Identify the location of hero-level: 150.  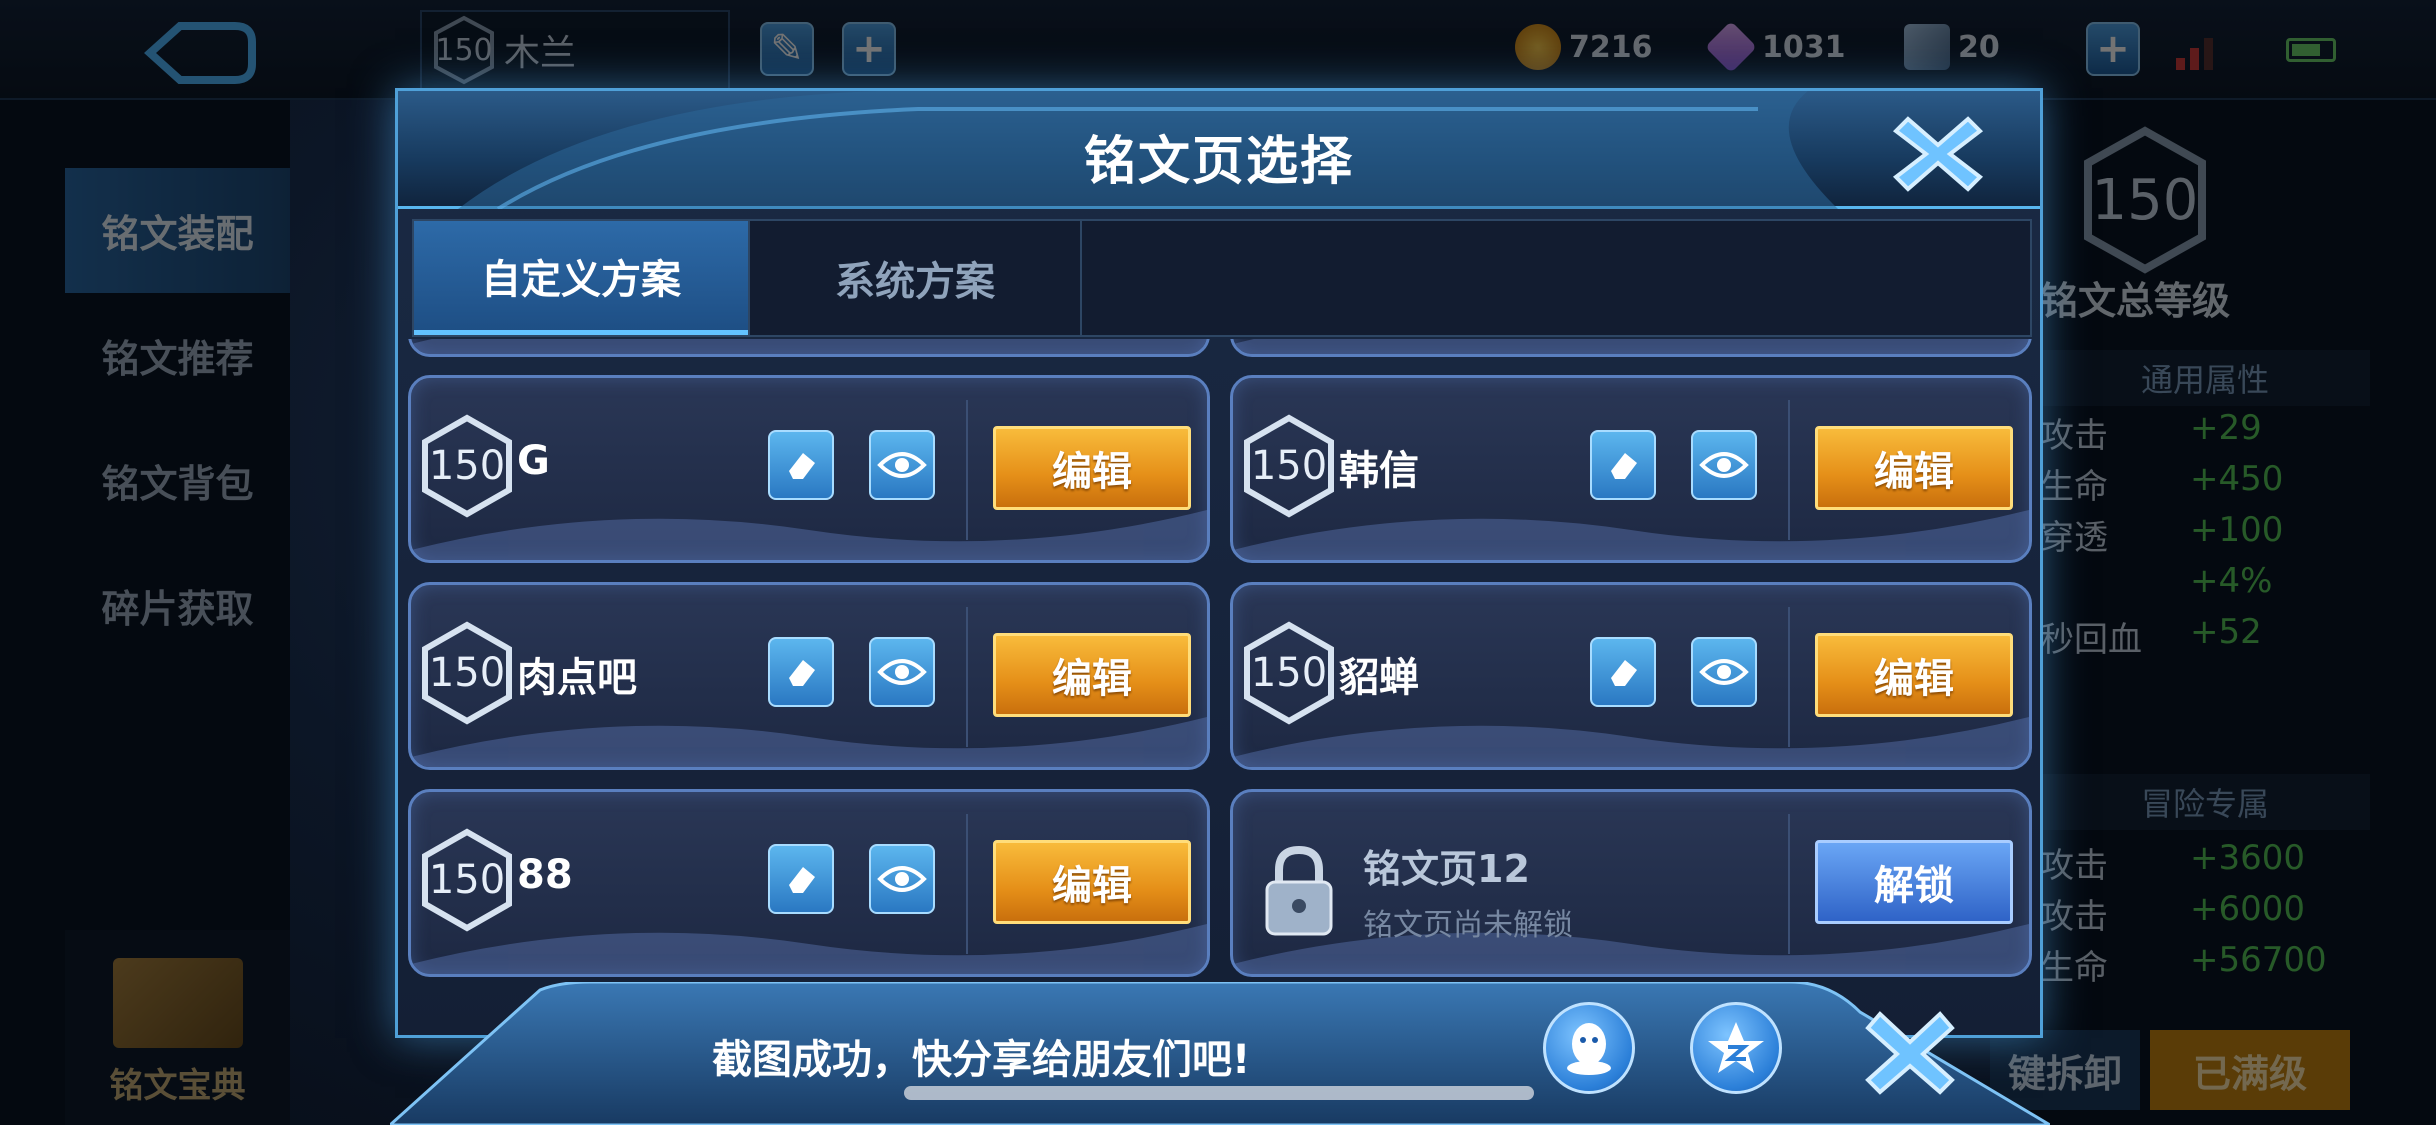
(464, 50).